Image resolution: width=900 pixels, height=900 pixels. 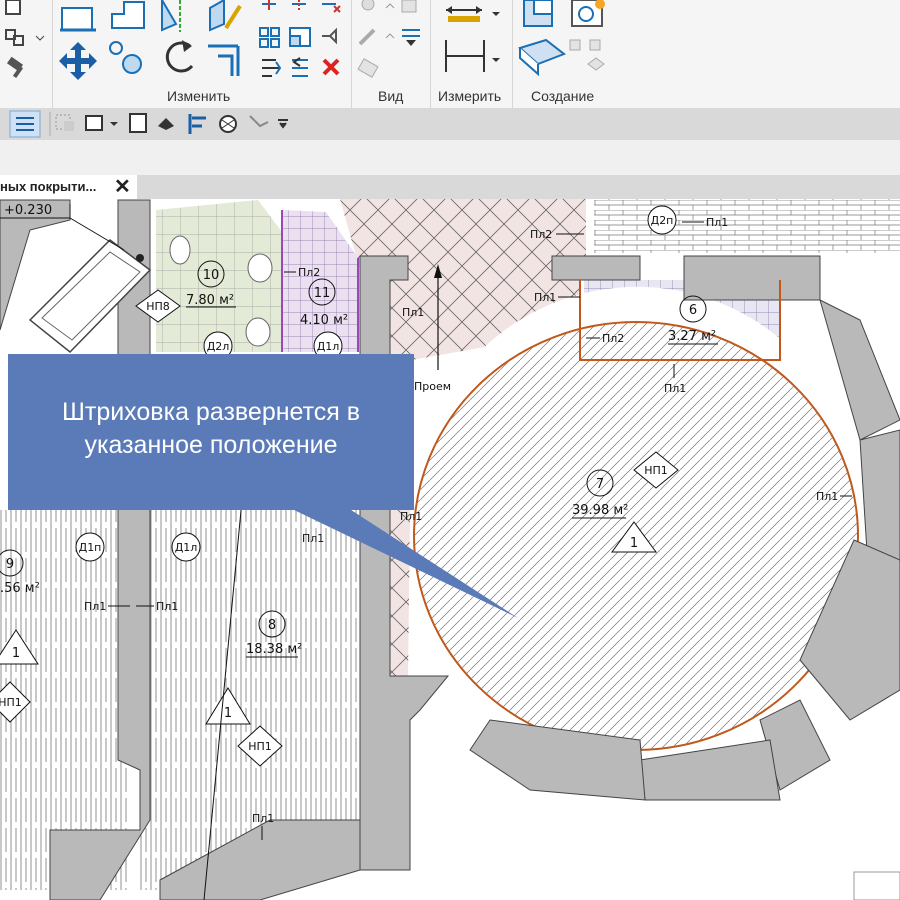 What do you see at coordinates (158, 306) in the screenshot?
I see `svg-text: НП8` at bounding box center [158, 306].